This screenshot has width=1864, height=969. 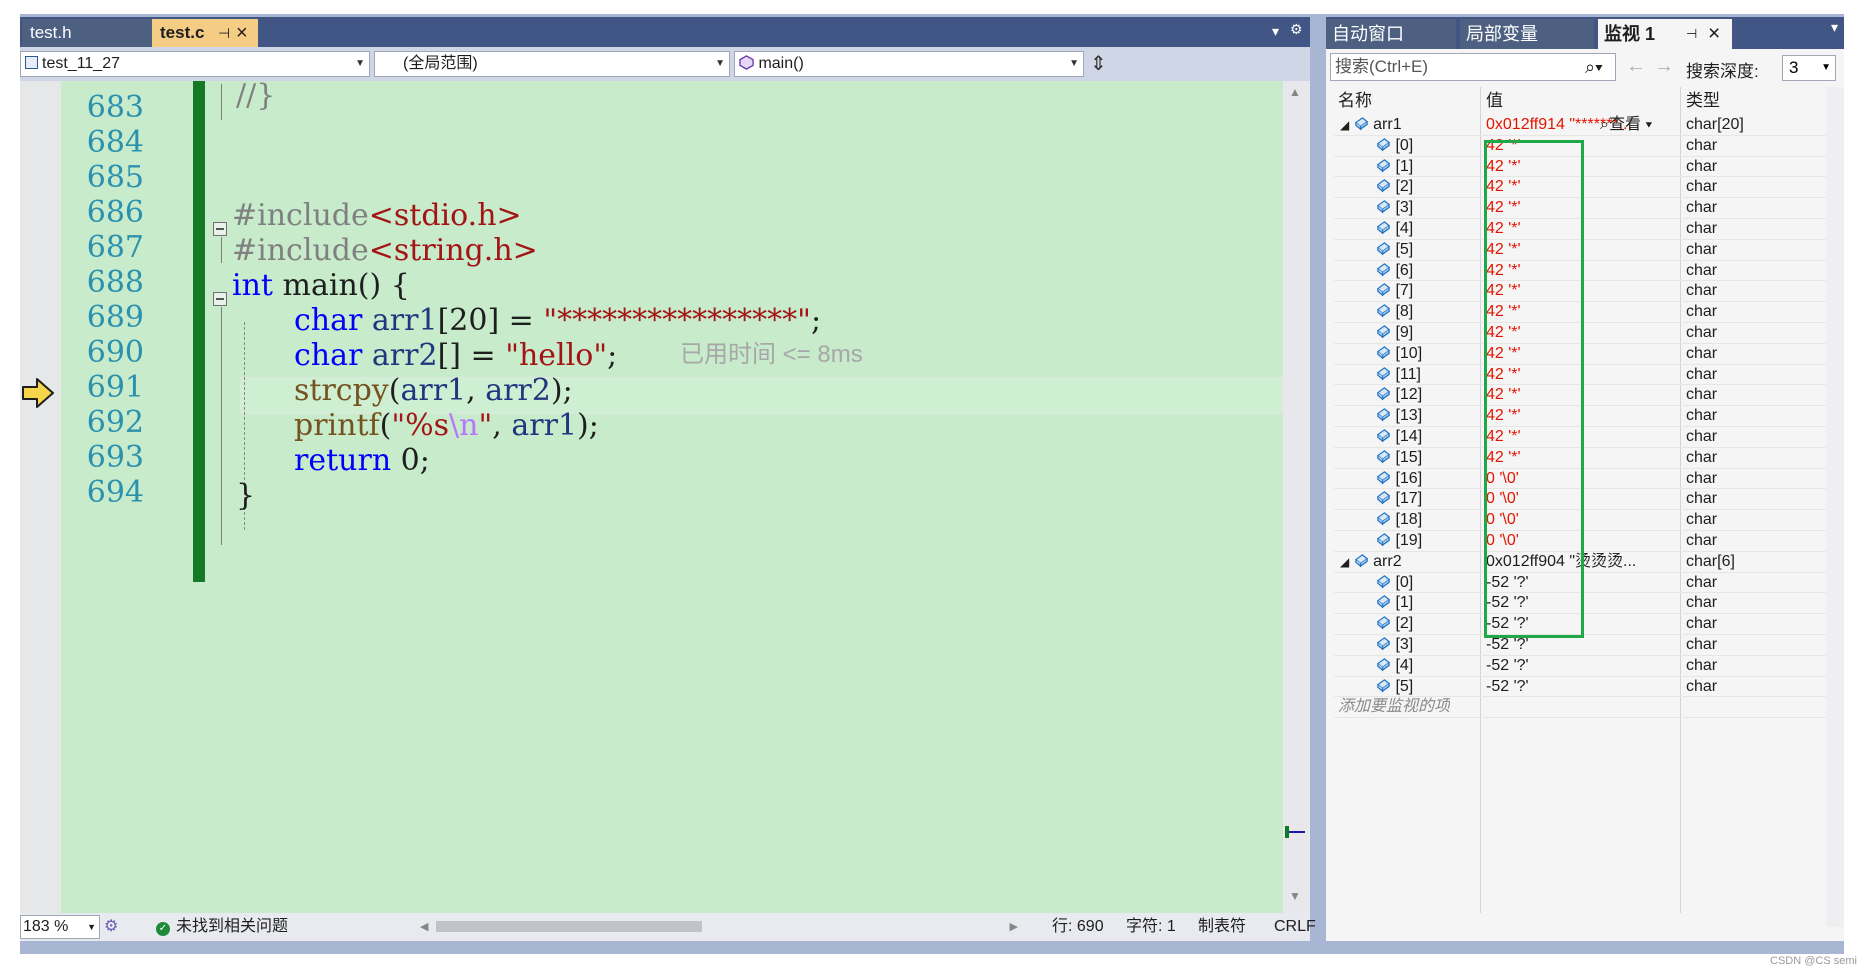 What do you see at coordinates (1275, 31) in the screenshot?
I see `tab-list-dropdown-icon: ▾` at bounding box center [1275, 31].